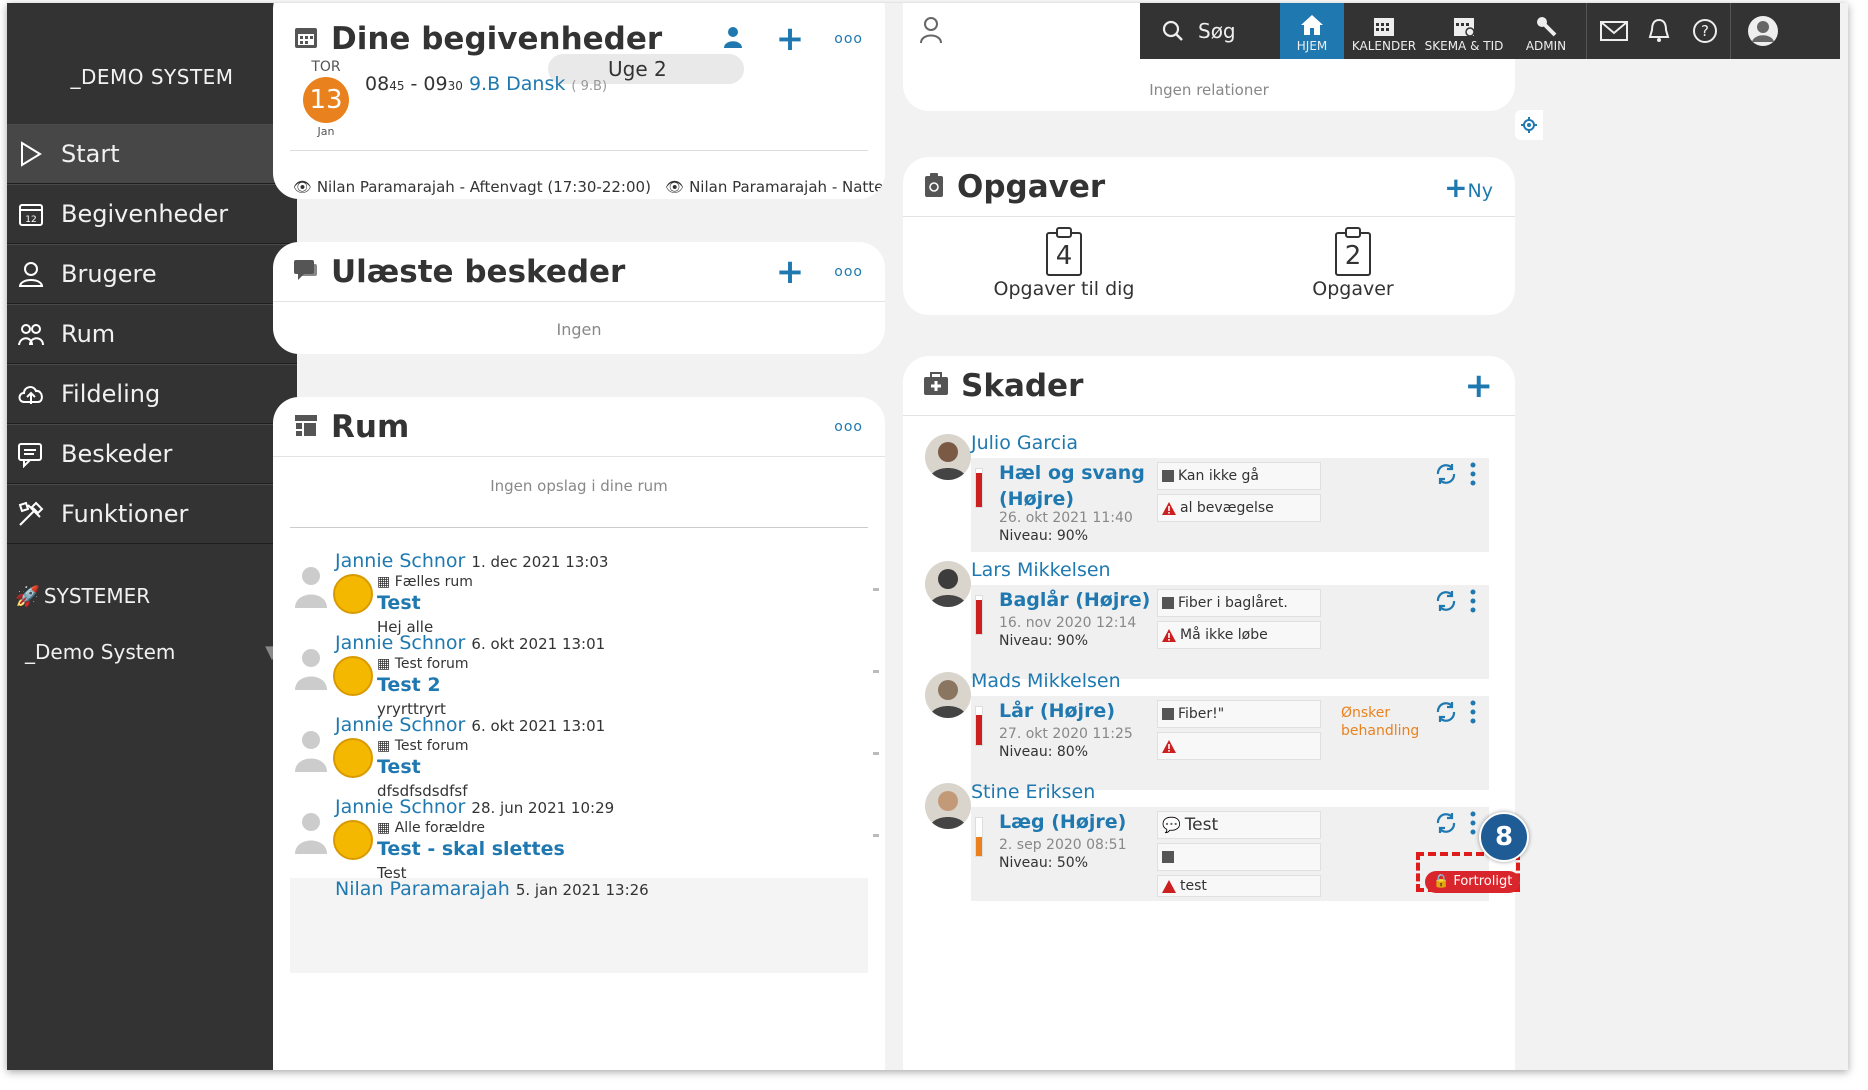  What do you see at coordinates (152, 454) in the screenshot?
I see `sidebar-item-beskeder: Beskeder` at bounding box center [152, 454].